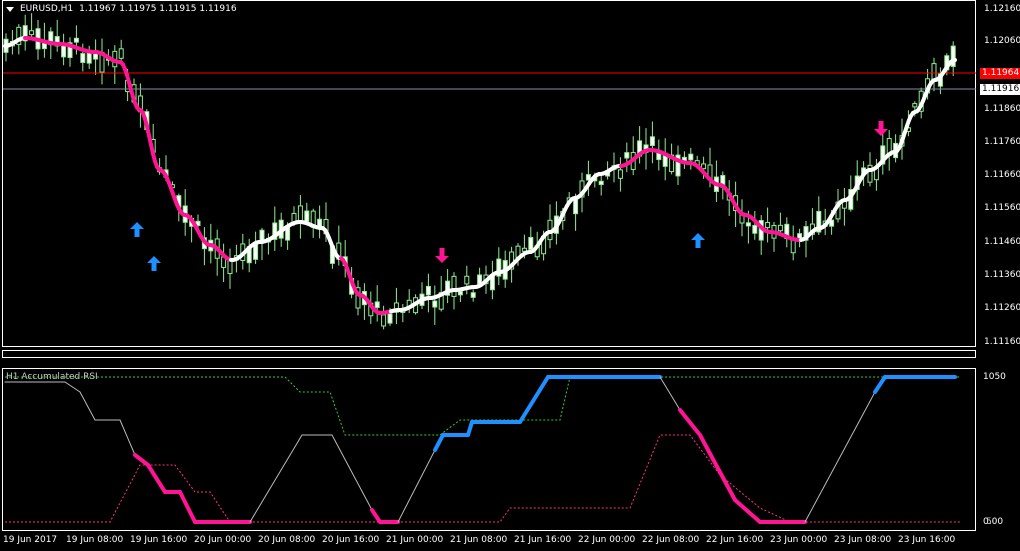  I want to click on time-tick-label: 23 Jun 00:00, so click(799, 540).